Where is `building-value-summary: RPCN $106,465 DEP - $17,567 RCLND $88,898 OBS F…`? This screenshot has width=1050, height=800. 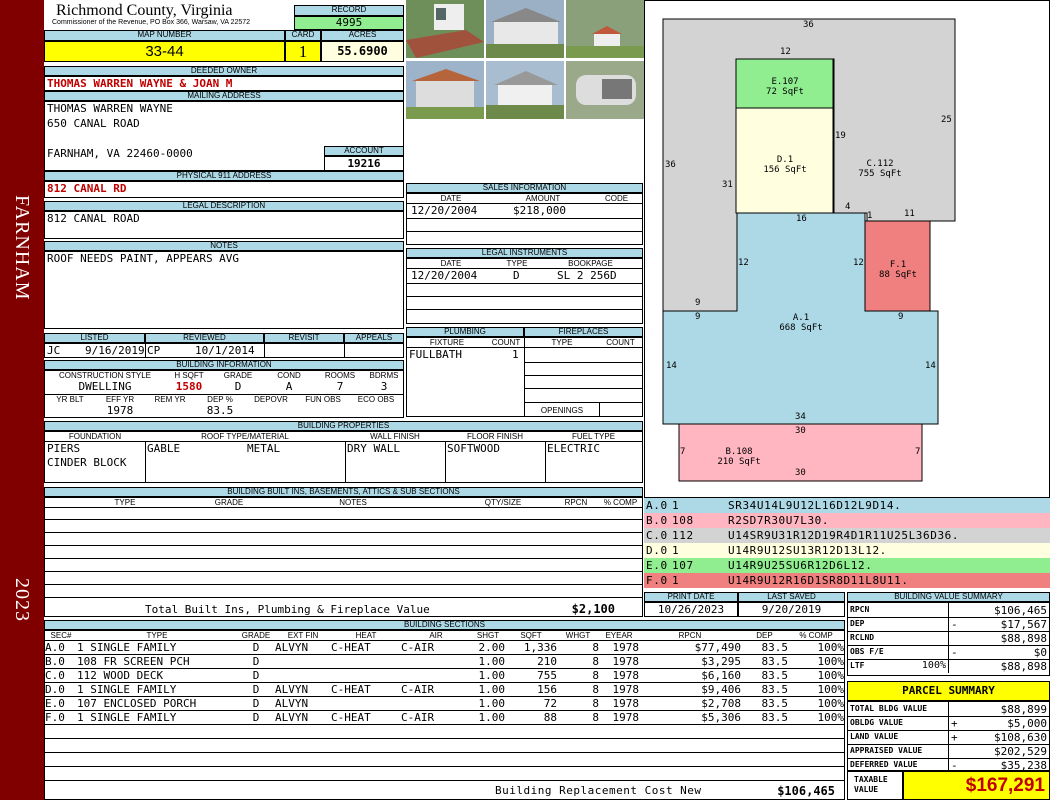 building-value-summary: RPCN $106,465 DEP - $17,567 RCLND $88,898 OBS F… is located at coordinates (948, 639).